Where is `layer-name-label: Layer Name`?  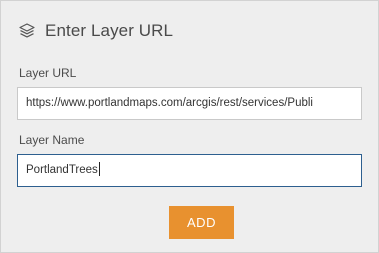 layer-name-label: Layer Name is located at coordinates (52, 140).